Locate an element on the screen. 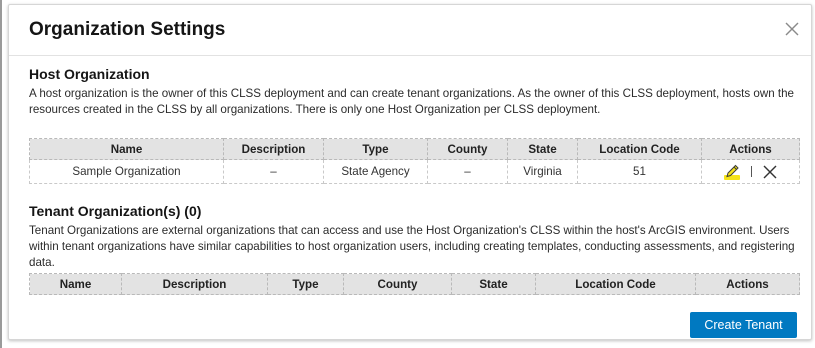  action-separator is located at coordinates (751, 171).